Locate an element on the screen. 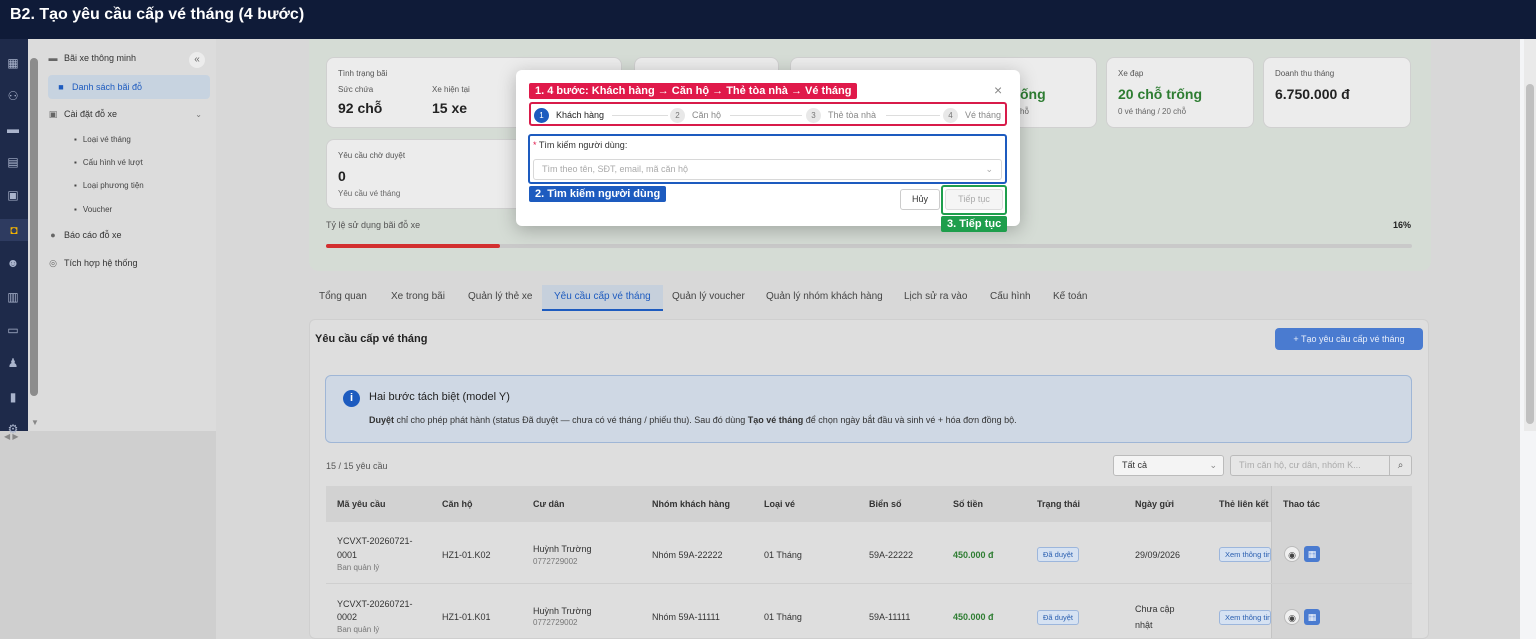 The width and height of the screenshot is (1536, 639). tab-monthly-ticket-requests: Yêu cầu cấp vé tháng is located at coordinates (602, 298).